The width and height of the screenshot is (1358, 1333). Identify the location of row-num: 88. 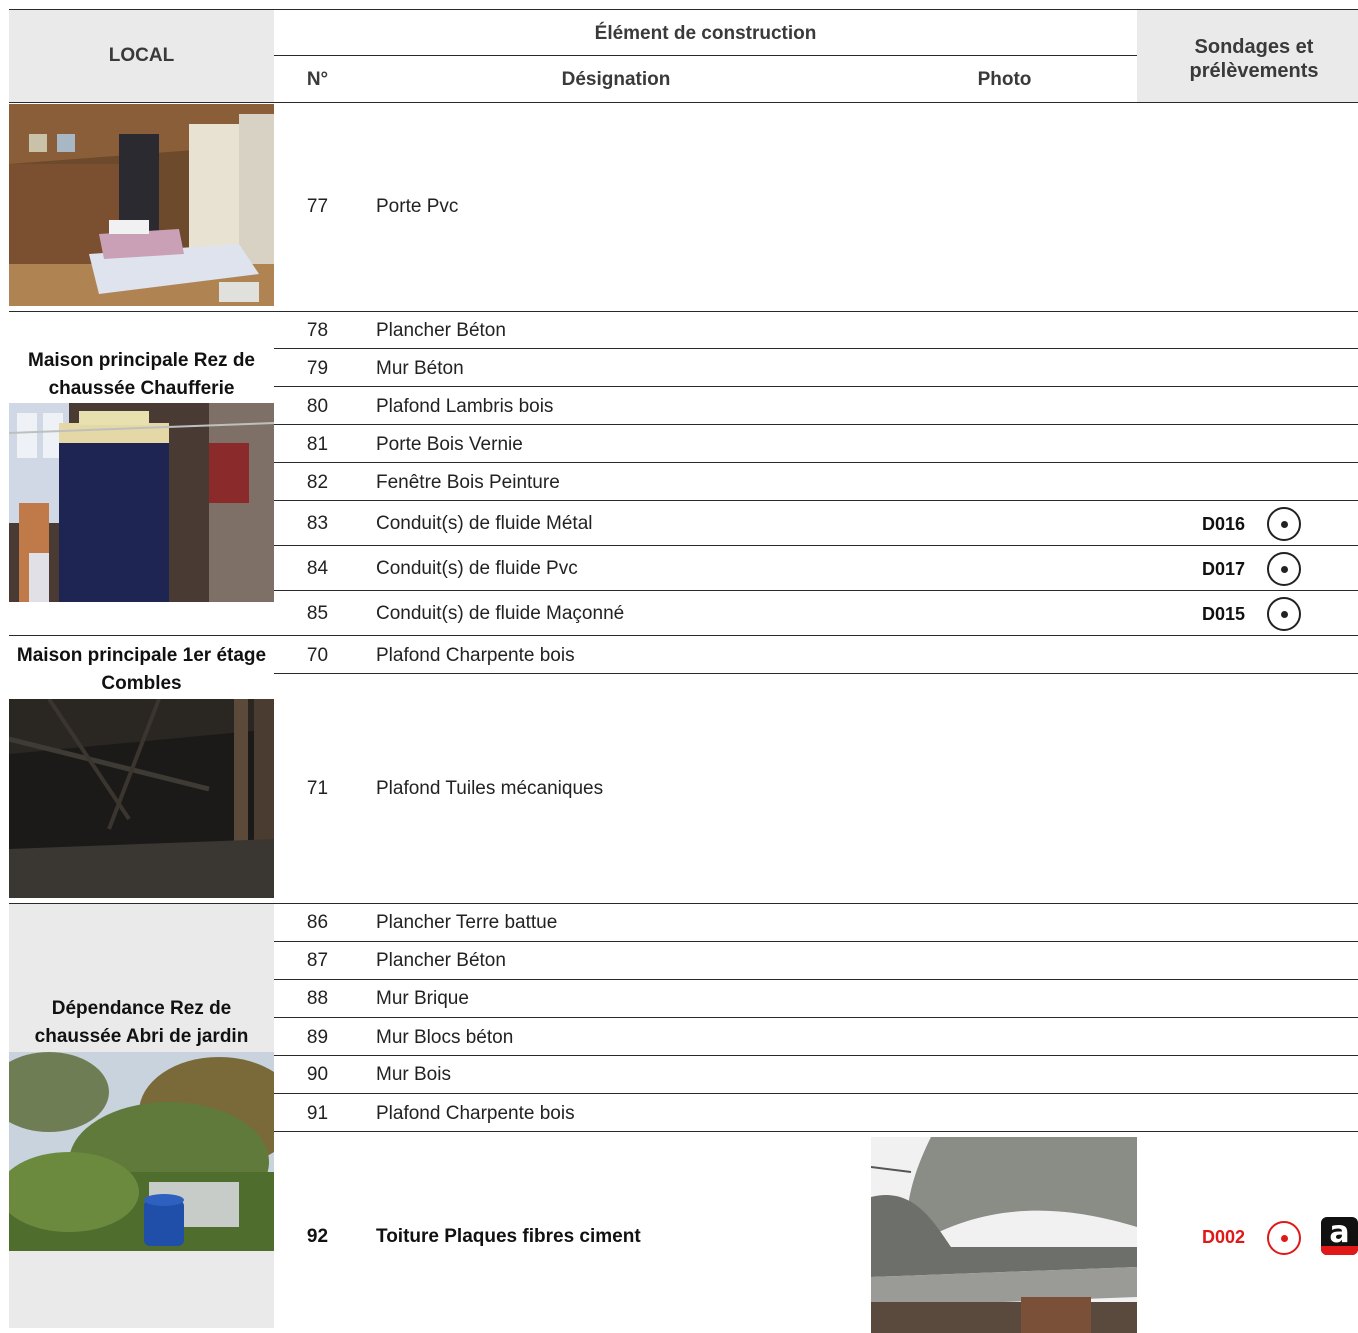
(317, 998).